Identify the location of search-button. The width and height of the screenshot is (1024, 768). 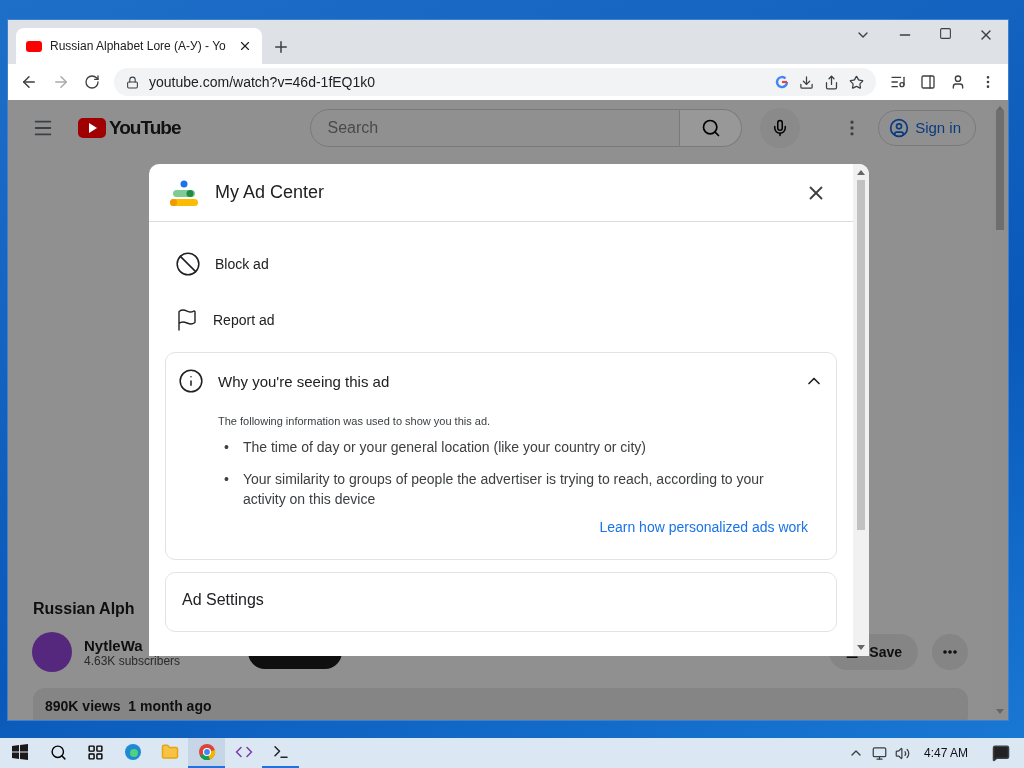
(711, 127).